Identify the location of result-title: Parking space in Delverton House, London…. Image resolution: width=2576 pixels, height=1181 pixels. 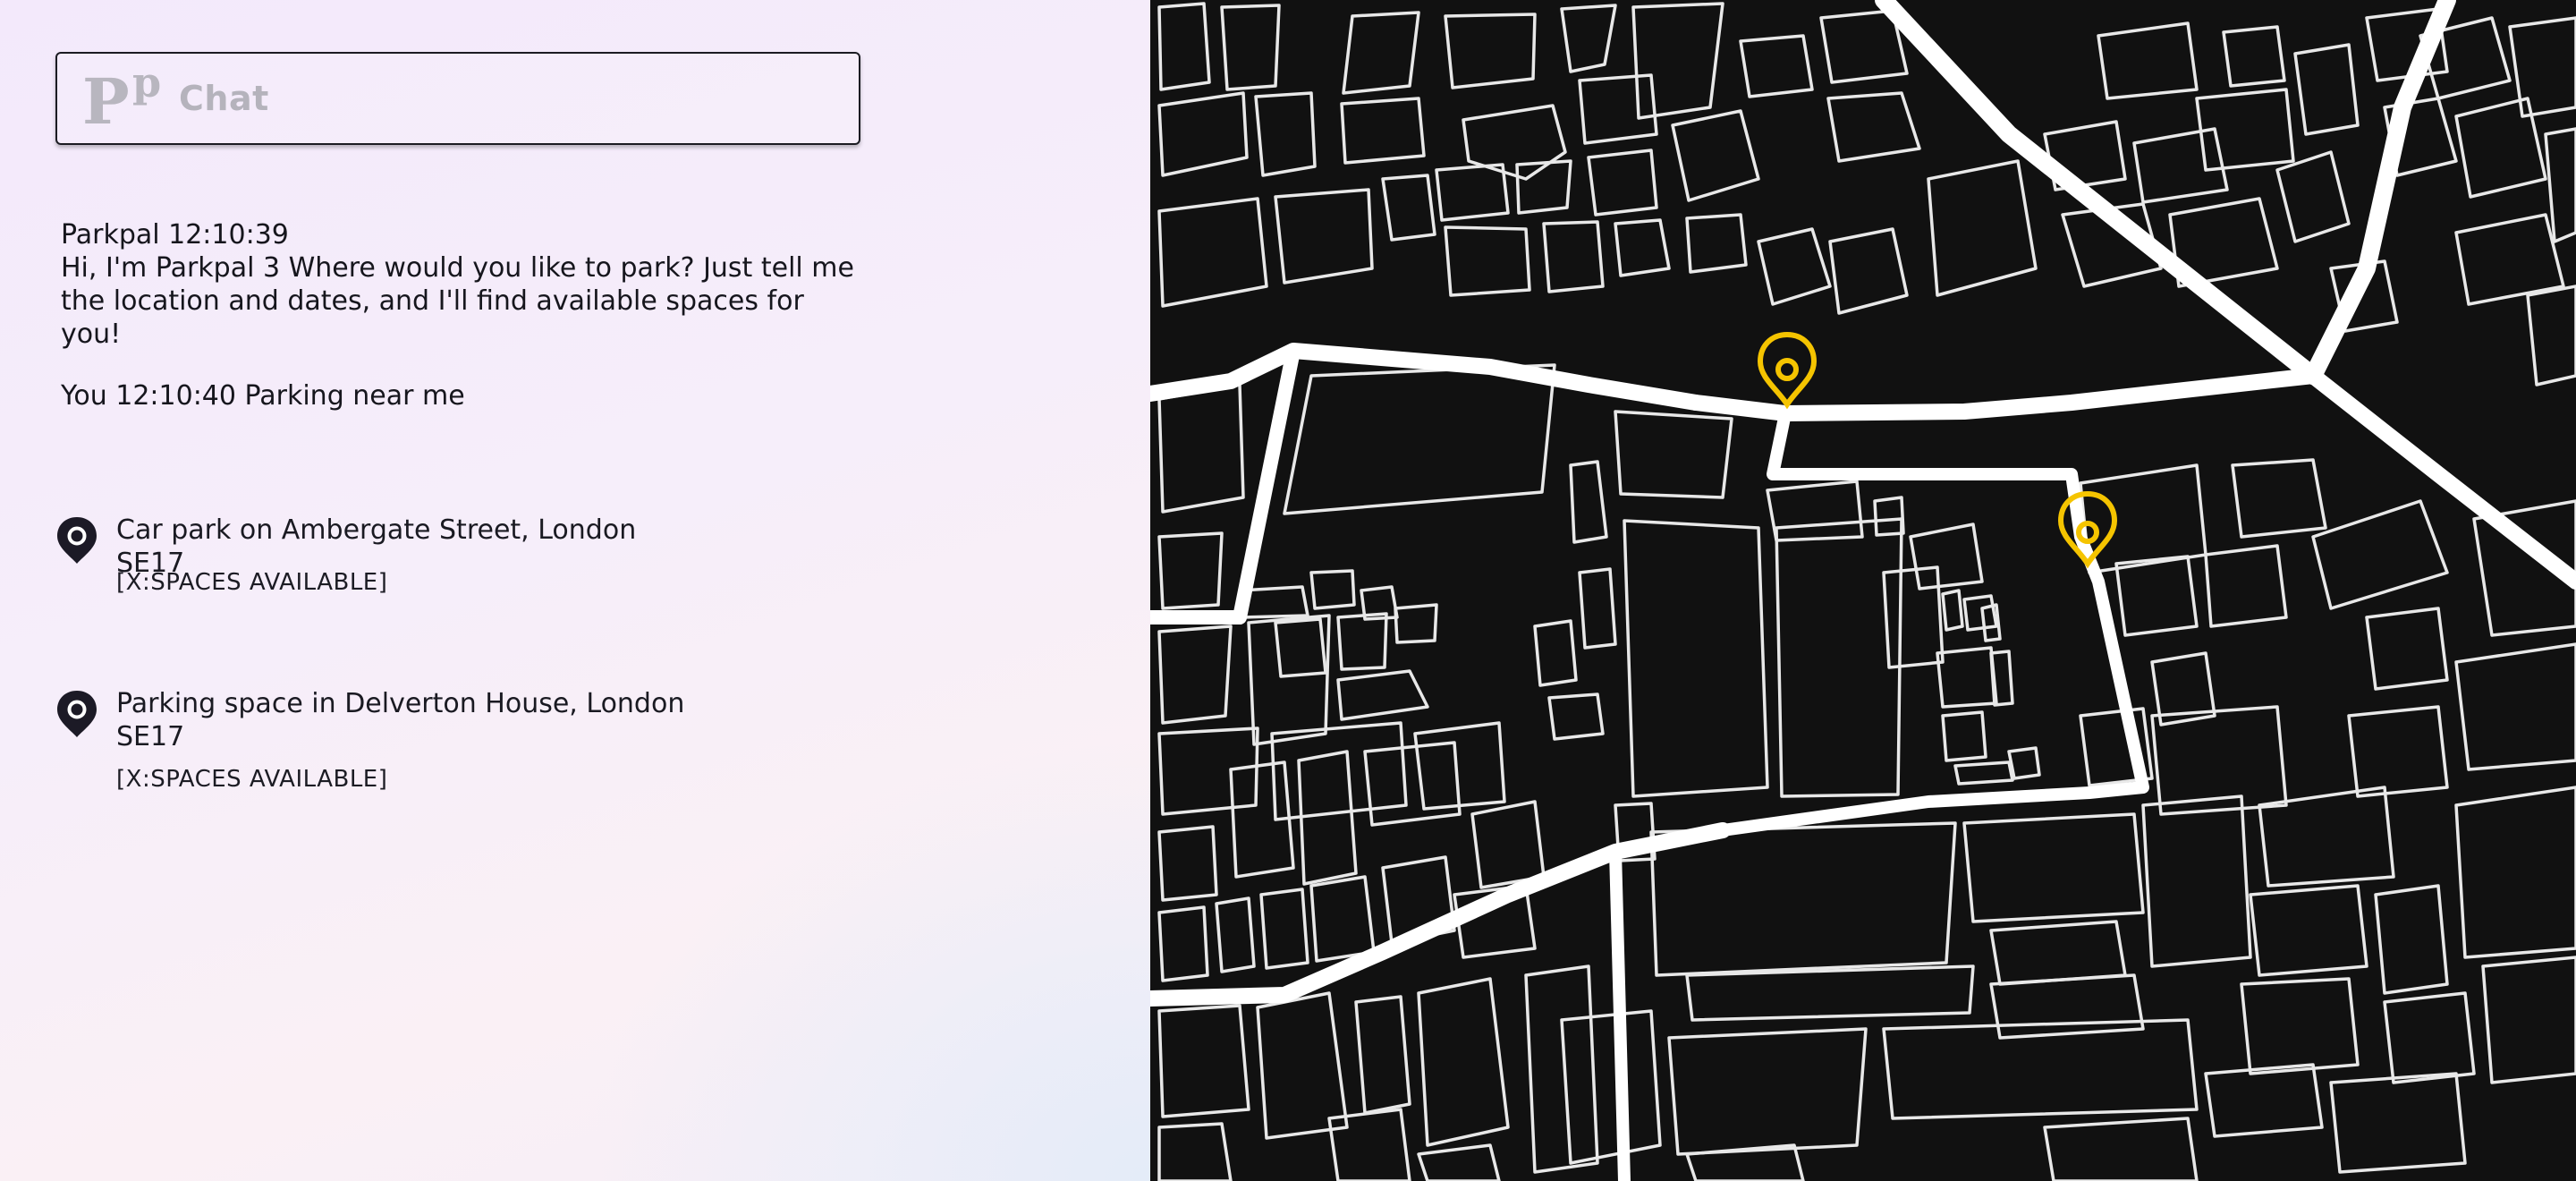
(400, 720).